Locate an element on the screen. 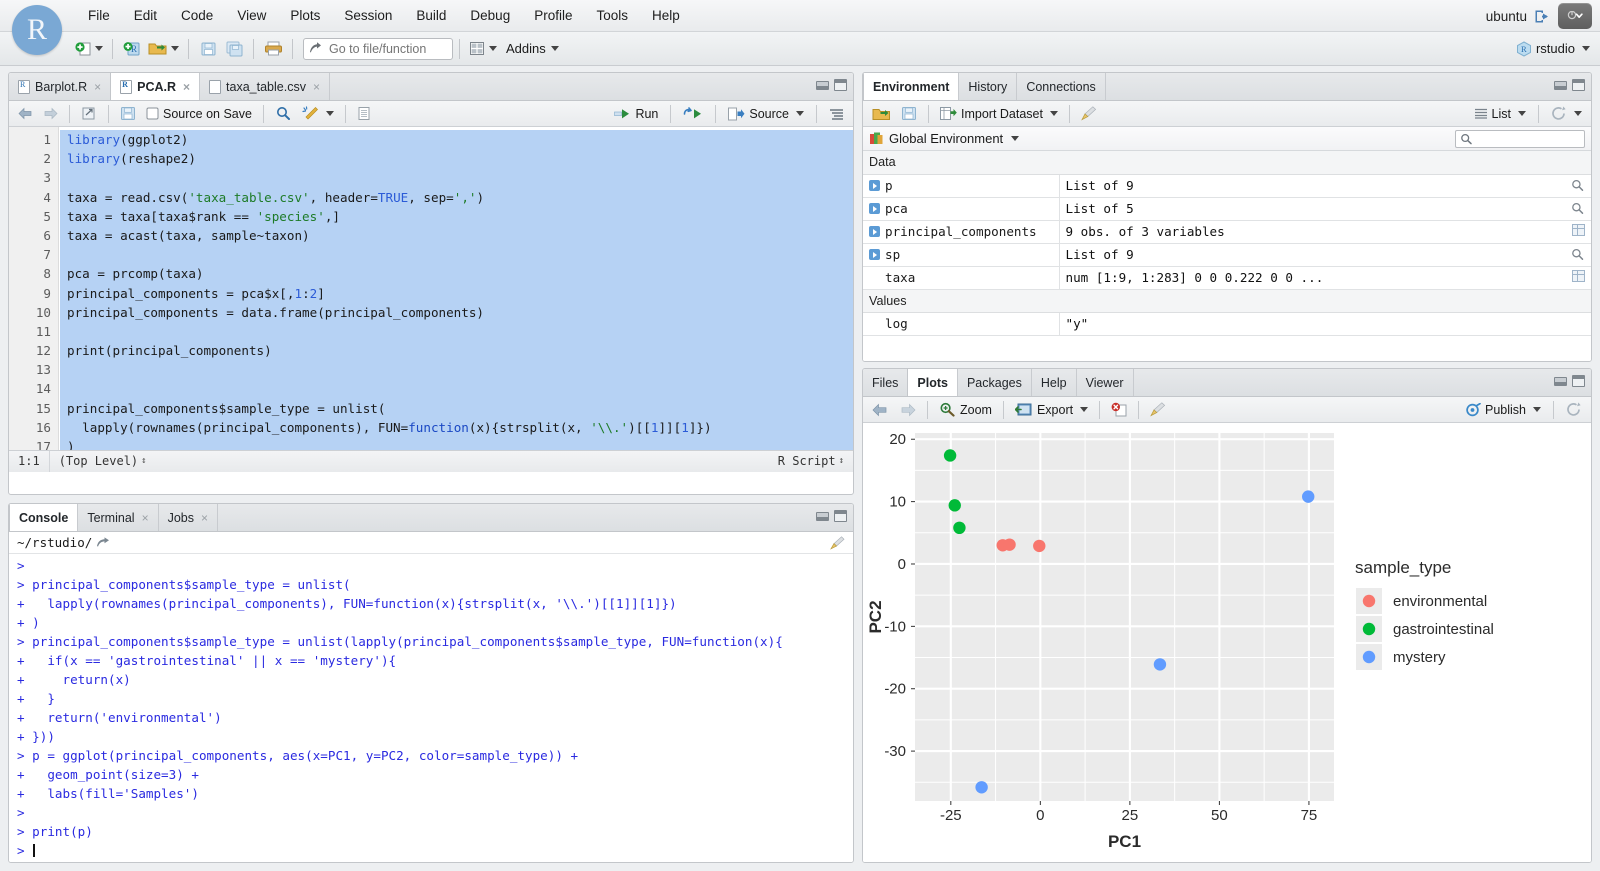 This screenshot has height=871, width=1600. scope-updown-icon: ↕ is located at coordinates (143, 461).